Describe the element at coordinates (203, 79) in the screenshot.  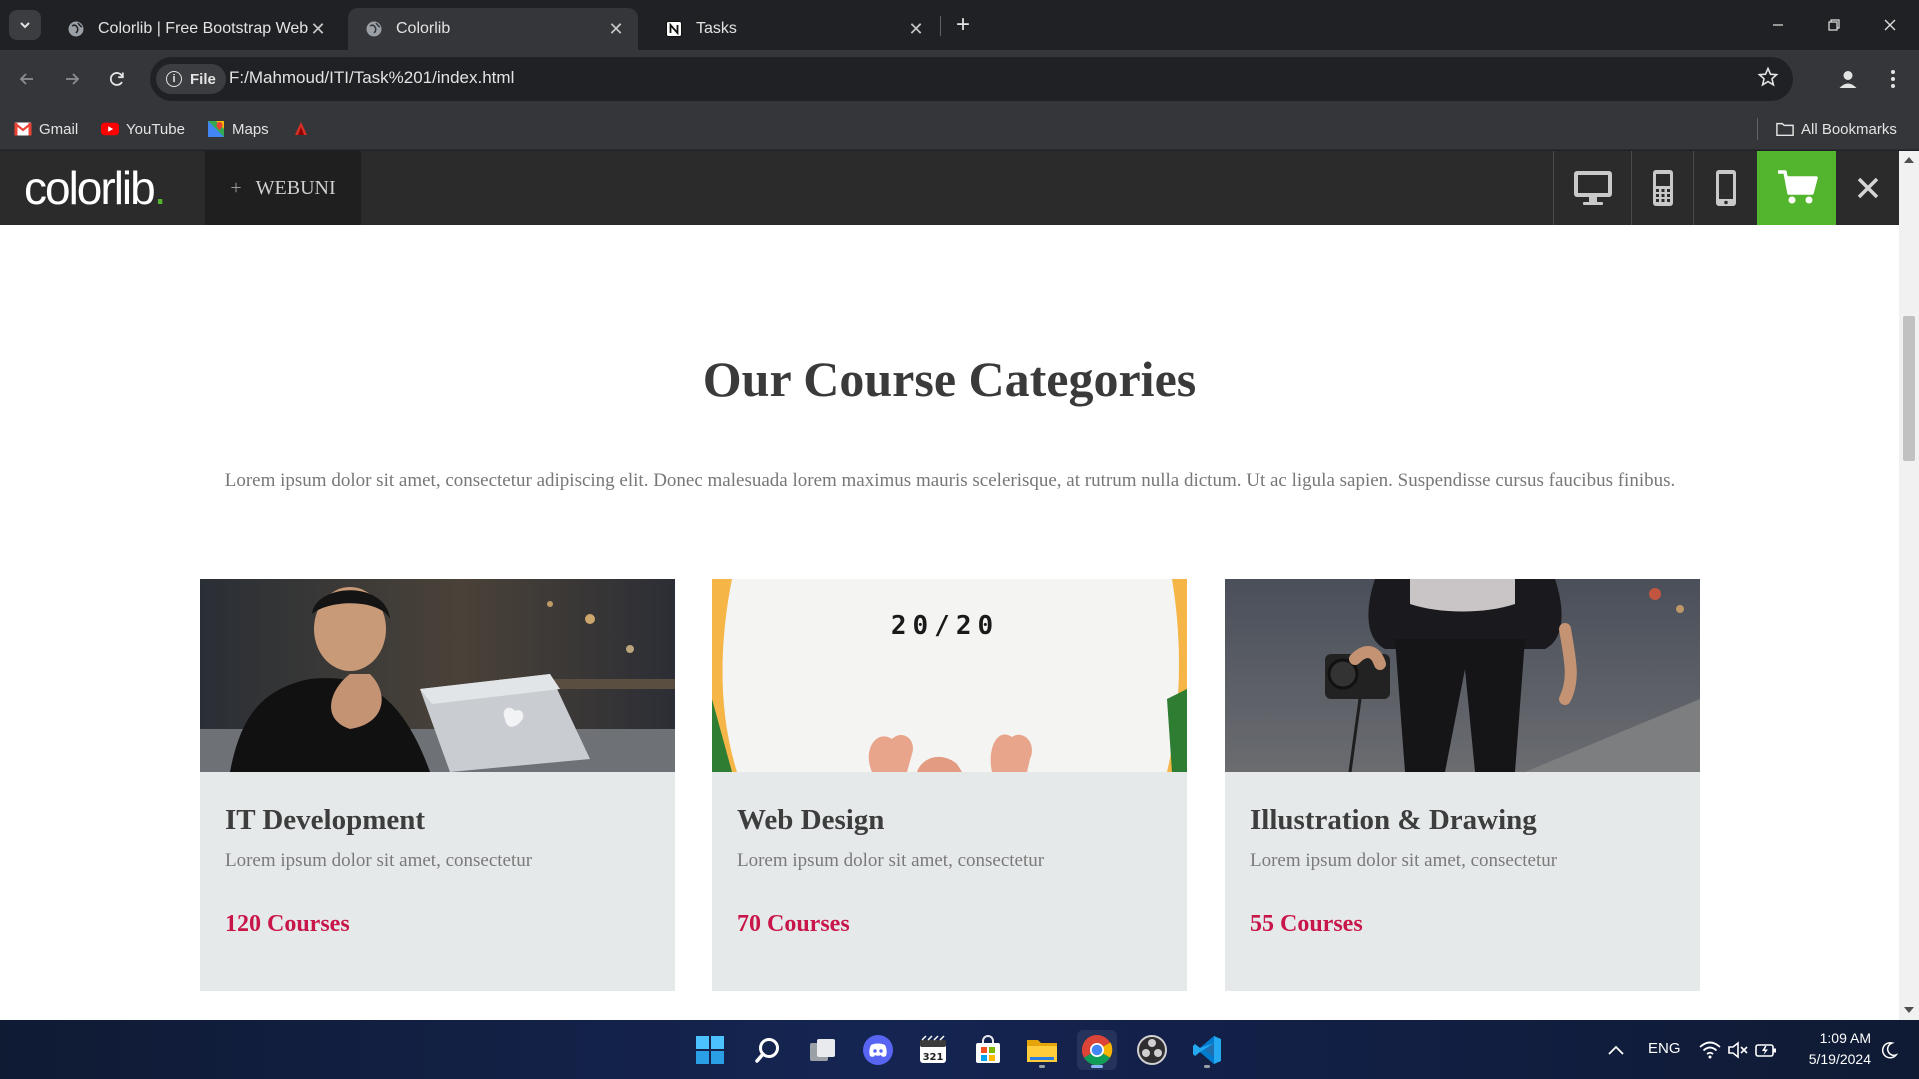
I see `chip-label: File` at that location.